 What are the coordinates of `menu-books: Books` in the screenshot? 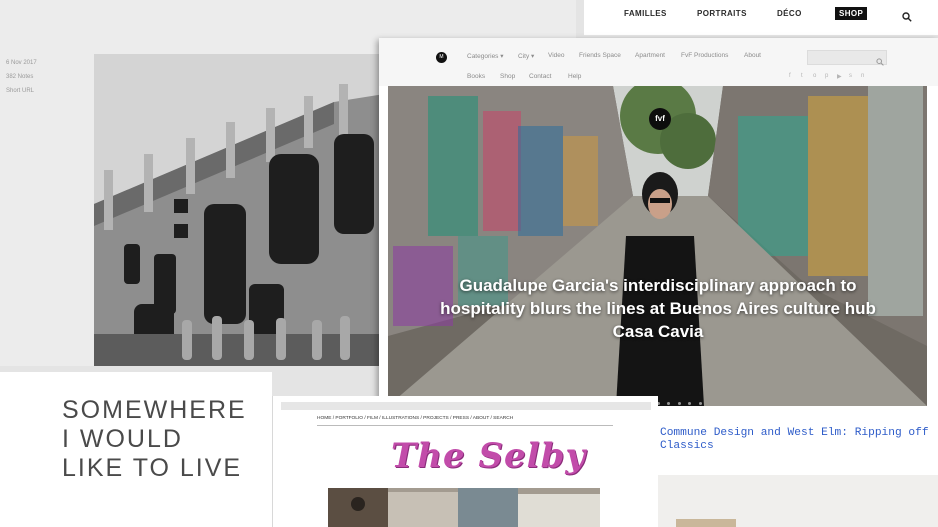 It's located at (476, 76).